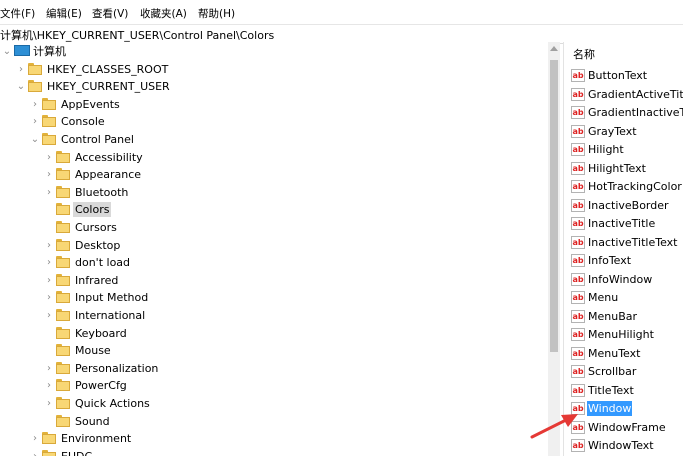 This screenshot has width=683, height=456. What do you see at coordinates (17, 13) in the screenshot?
I see `menu-file: 文件(F)` at bounding box center [17, 13].